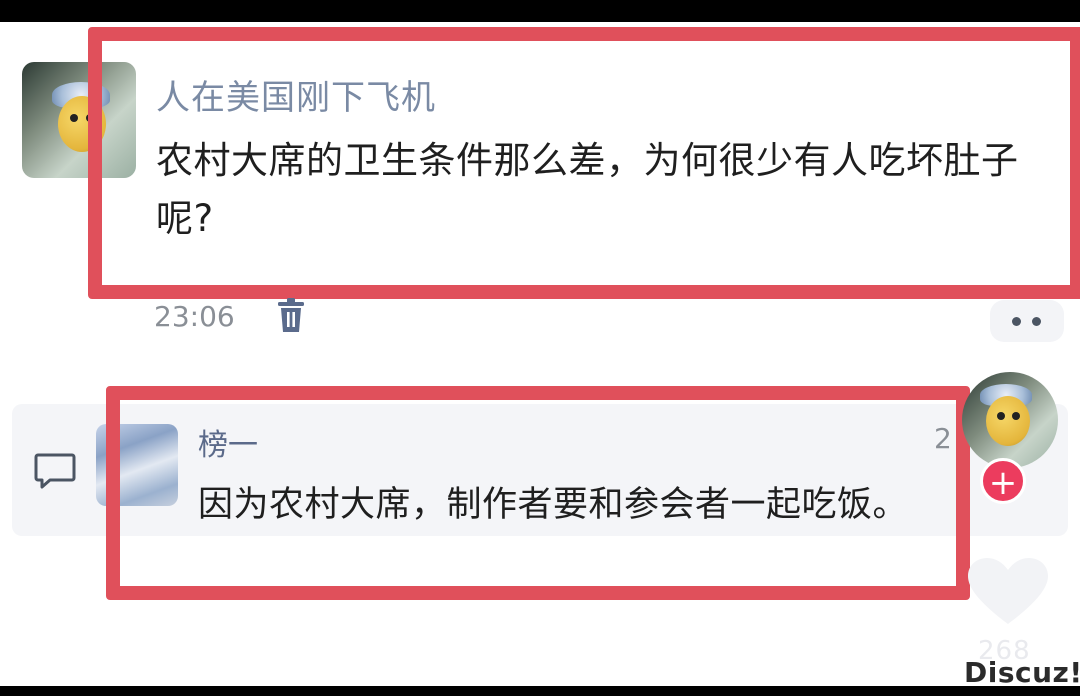 This screenshot has height=696, width=1080. Describe the element at coordinates (291, 316) in the screenshot. I see `trash-icon` at that location.